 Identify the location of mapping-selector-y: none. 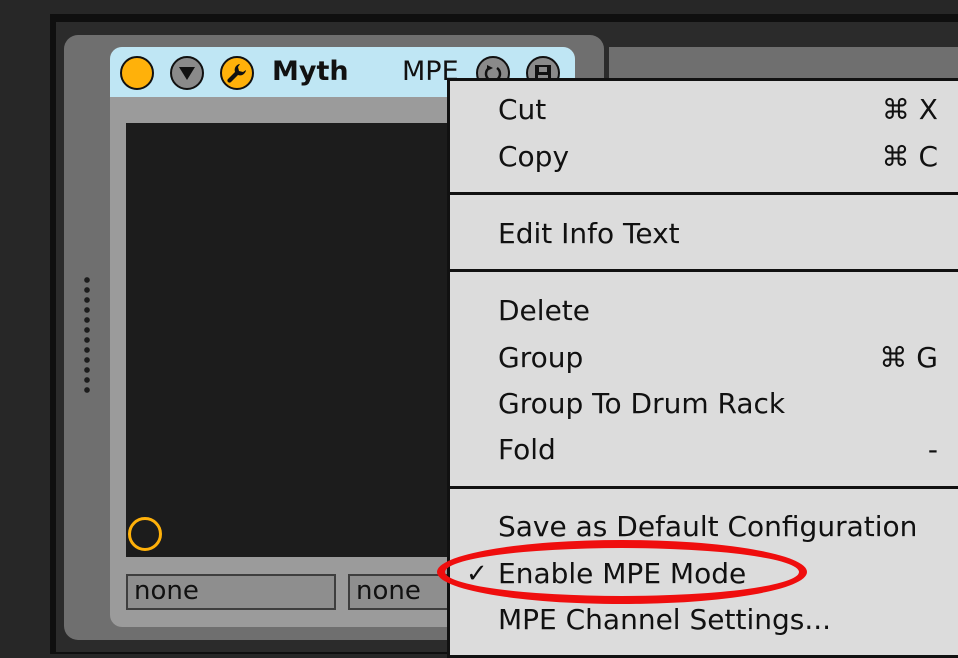
(403, 592).